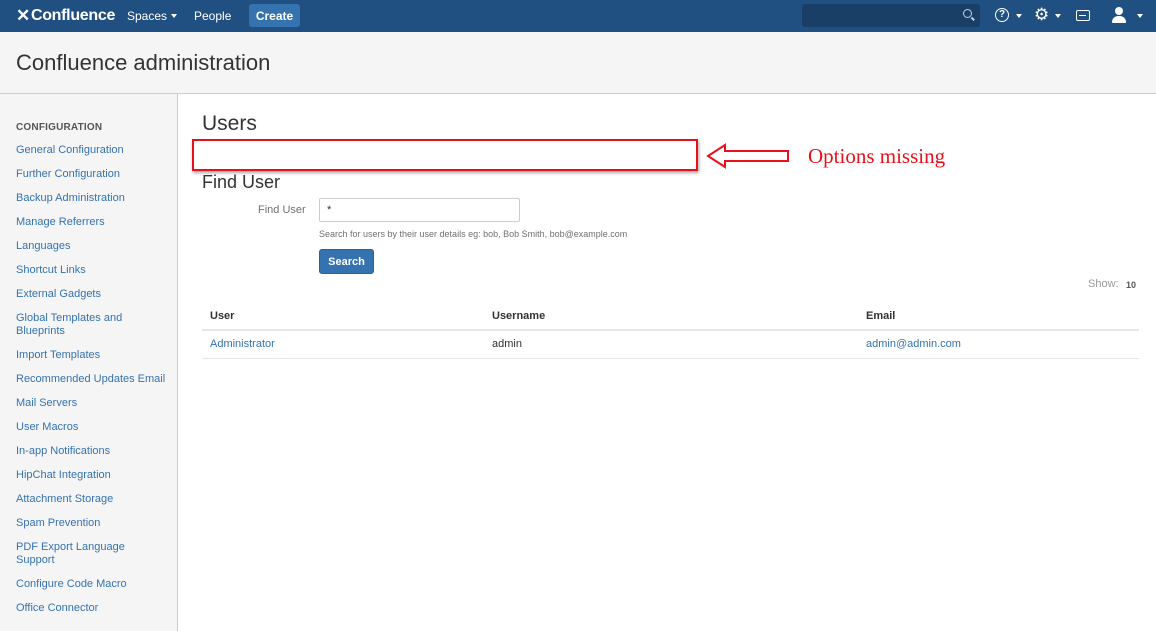 Image resolution: width=1156 pixels, height=631 pixels. What do you see at coordinates (419, 210) in the screenshot?
I see `find-user-input` at bounding box center [419, 210].